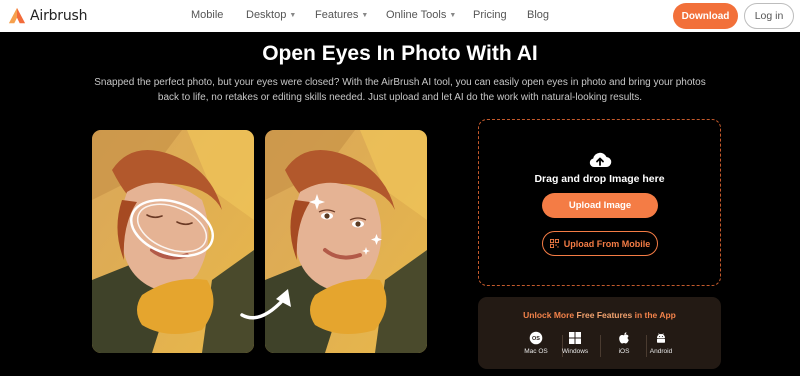  I want to click on airbrush-logo-icon, so click(17, 15).